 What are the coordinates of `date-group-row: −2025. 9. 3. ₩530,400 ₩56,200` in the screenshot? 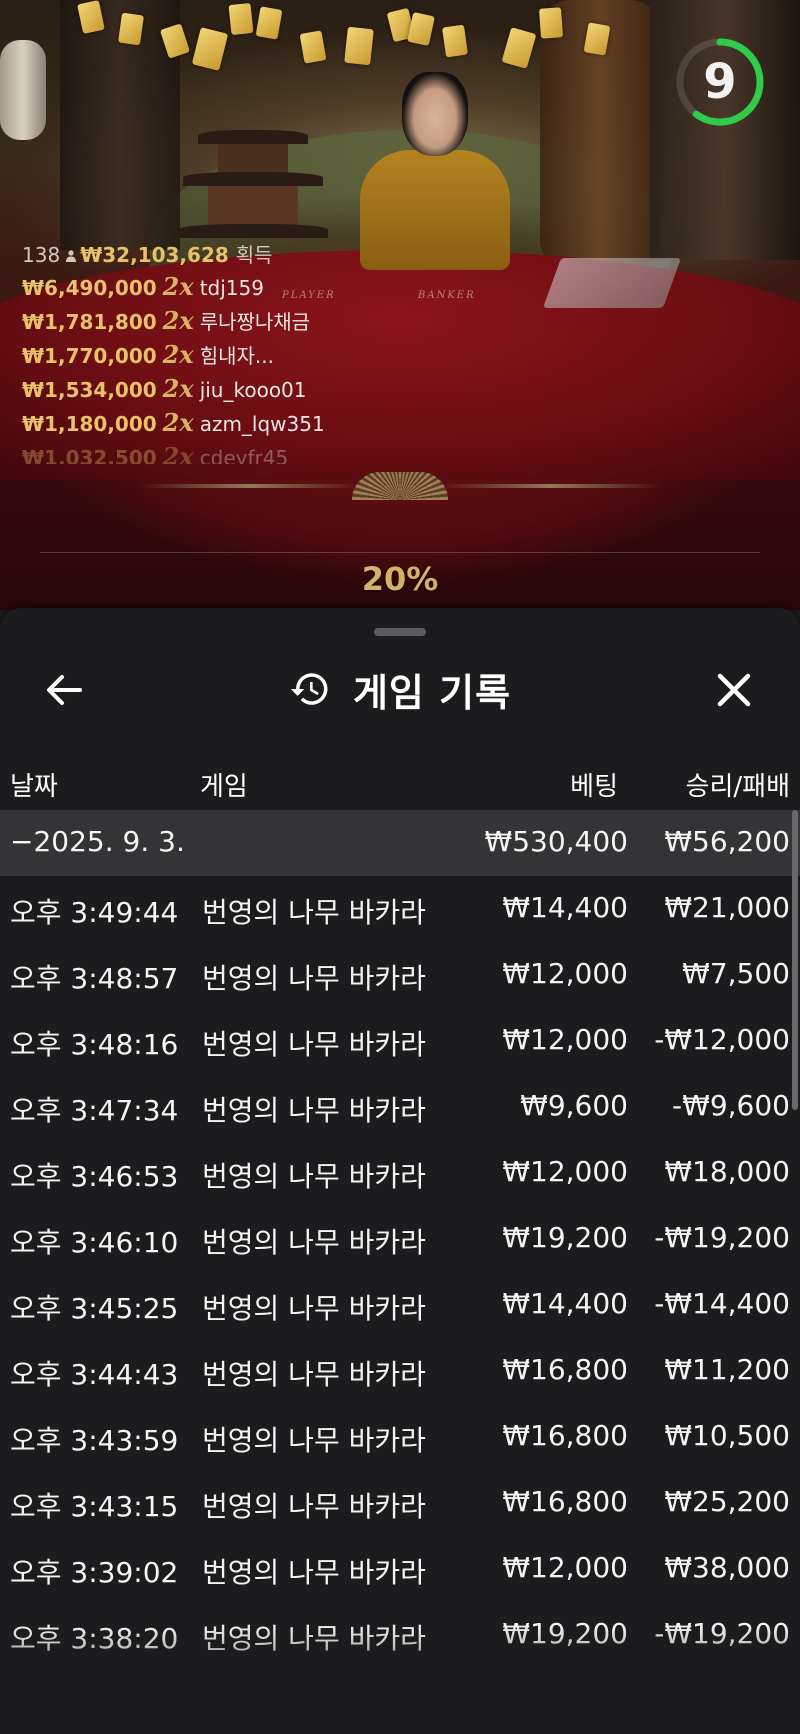 It's located at (400, 843).